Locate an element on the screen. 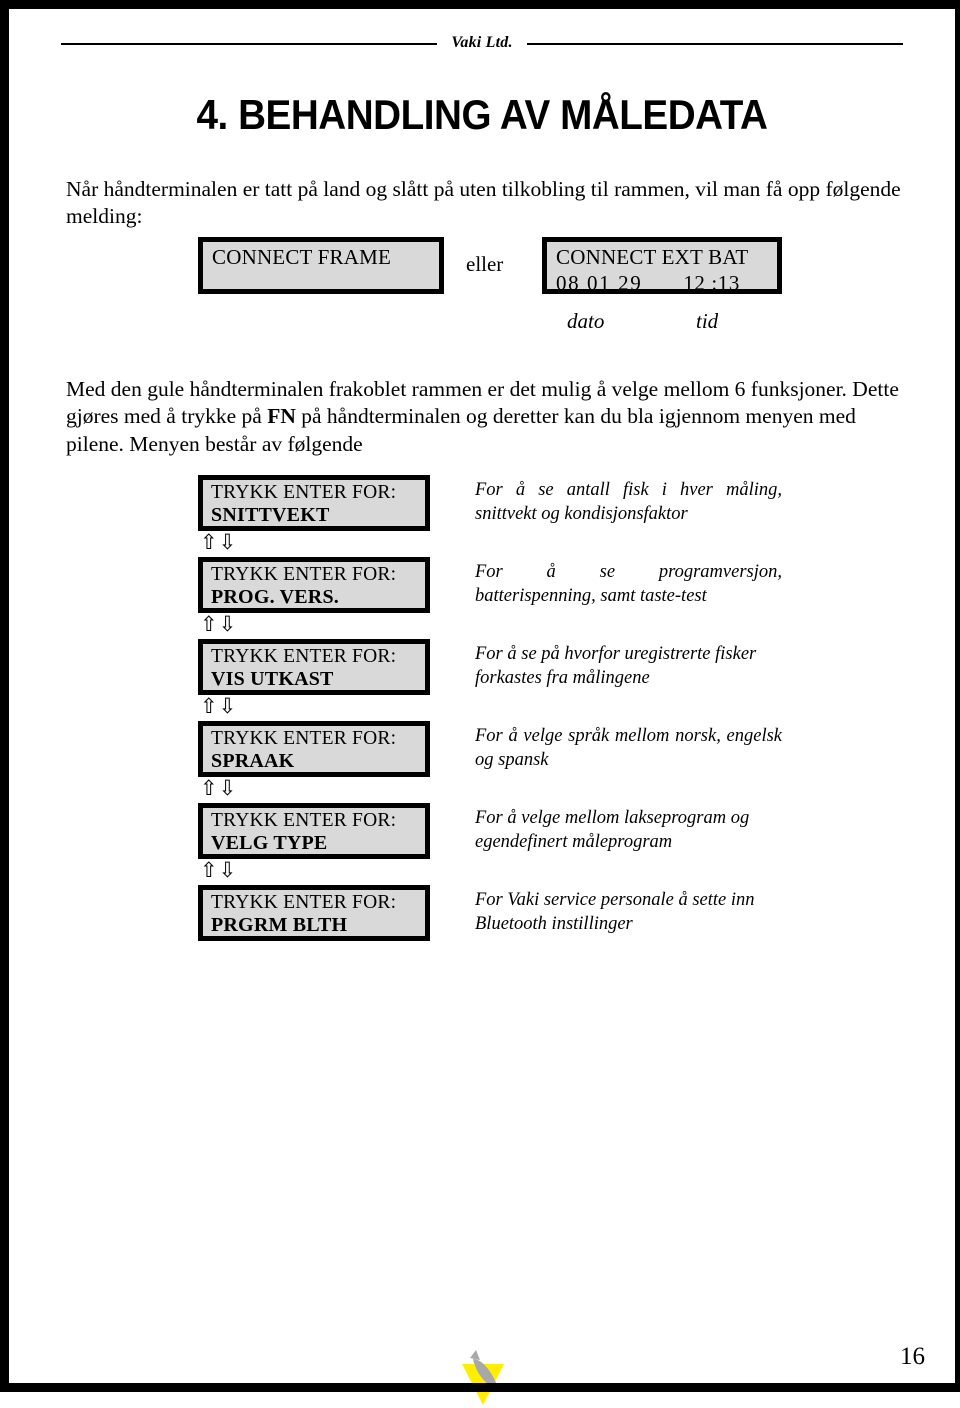  menu-item-label: VELG TYPE is located at coordinates (269, 843).